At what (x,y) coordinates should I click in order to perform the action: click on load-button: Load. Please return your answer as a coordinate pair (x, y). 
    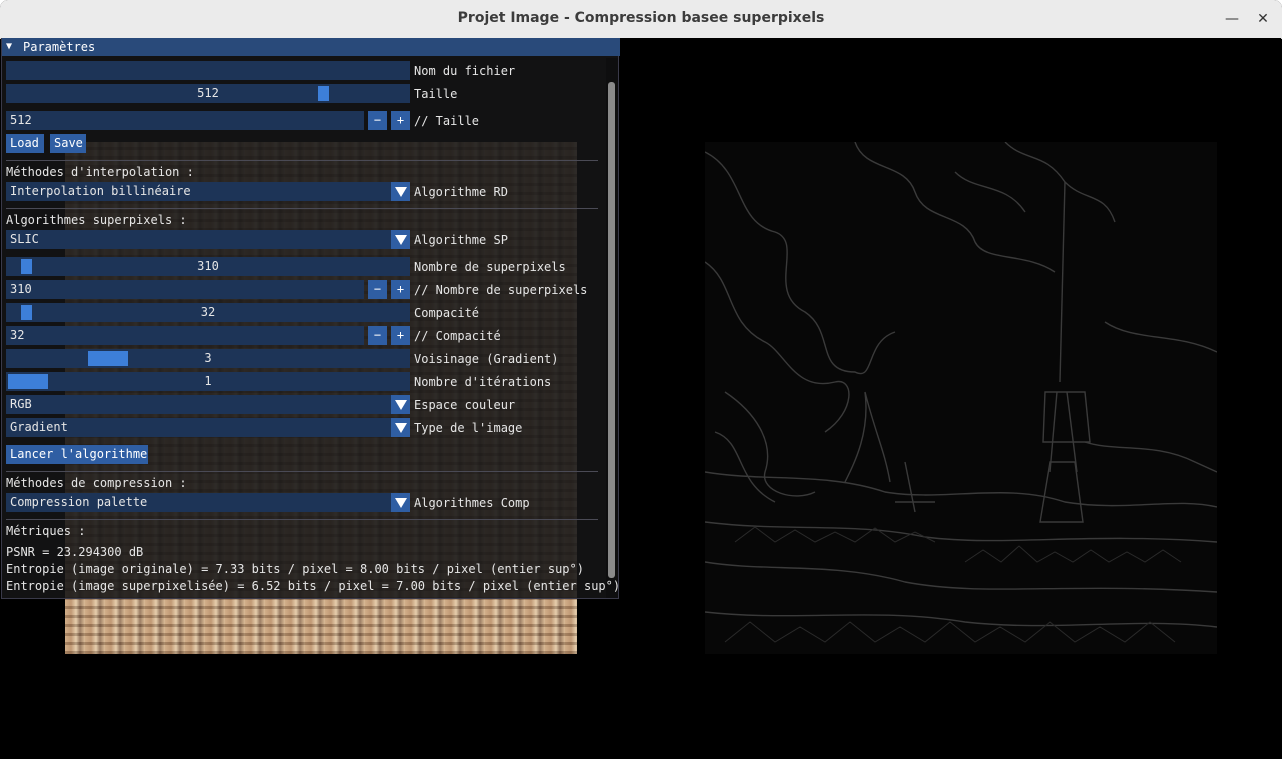
    Looking at the image, I should click on (25, 143).